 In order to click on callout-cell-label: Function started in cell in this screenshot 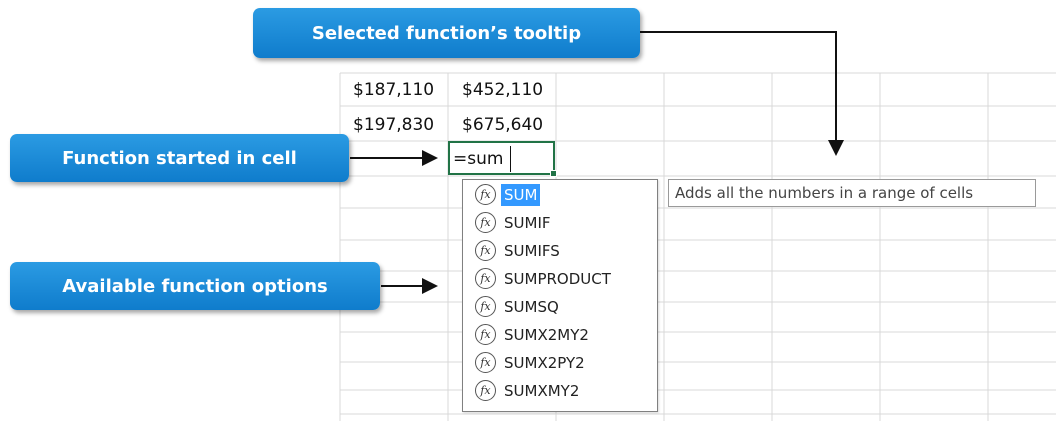, I will do `click(179, 158)`.